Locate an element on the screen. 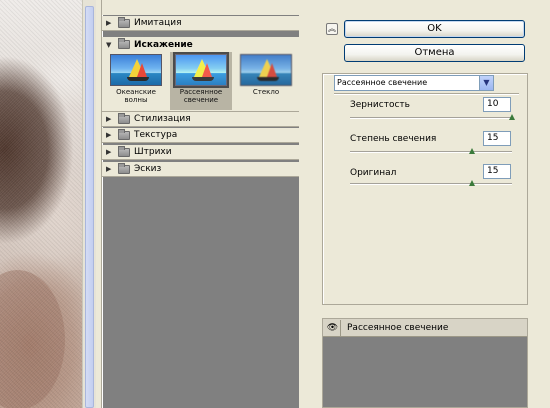  category-label: Имитация is located at coordinates (158, 23).